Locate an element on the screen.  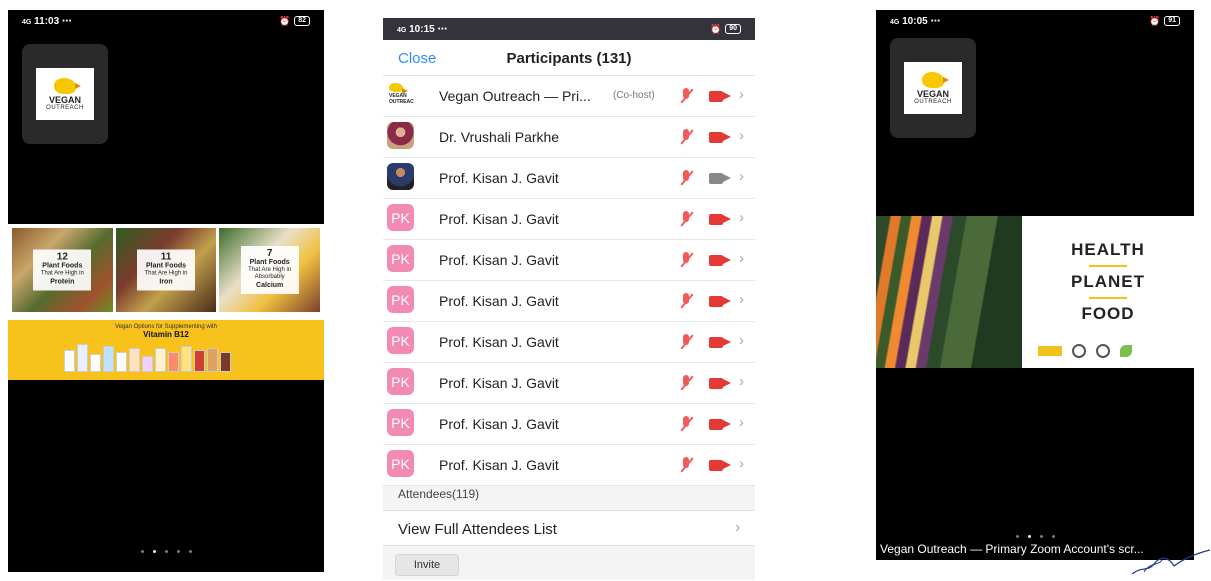
partner-logos is located at coordinates (1085, 351).